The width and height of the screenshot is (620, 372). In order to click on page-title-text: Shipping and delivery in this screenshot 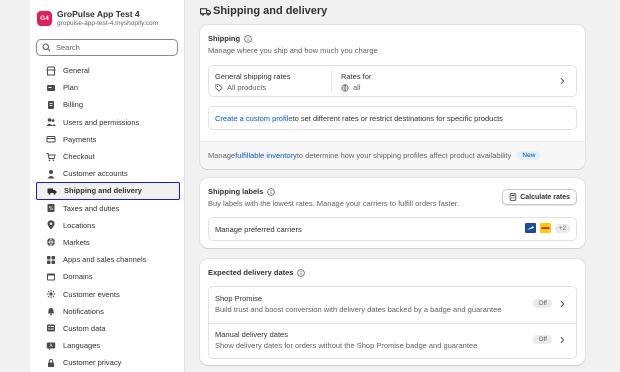, I will do `click(270, 11)`.